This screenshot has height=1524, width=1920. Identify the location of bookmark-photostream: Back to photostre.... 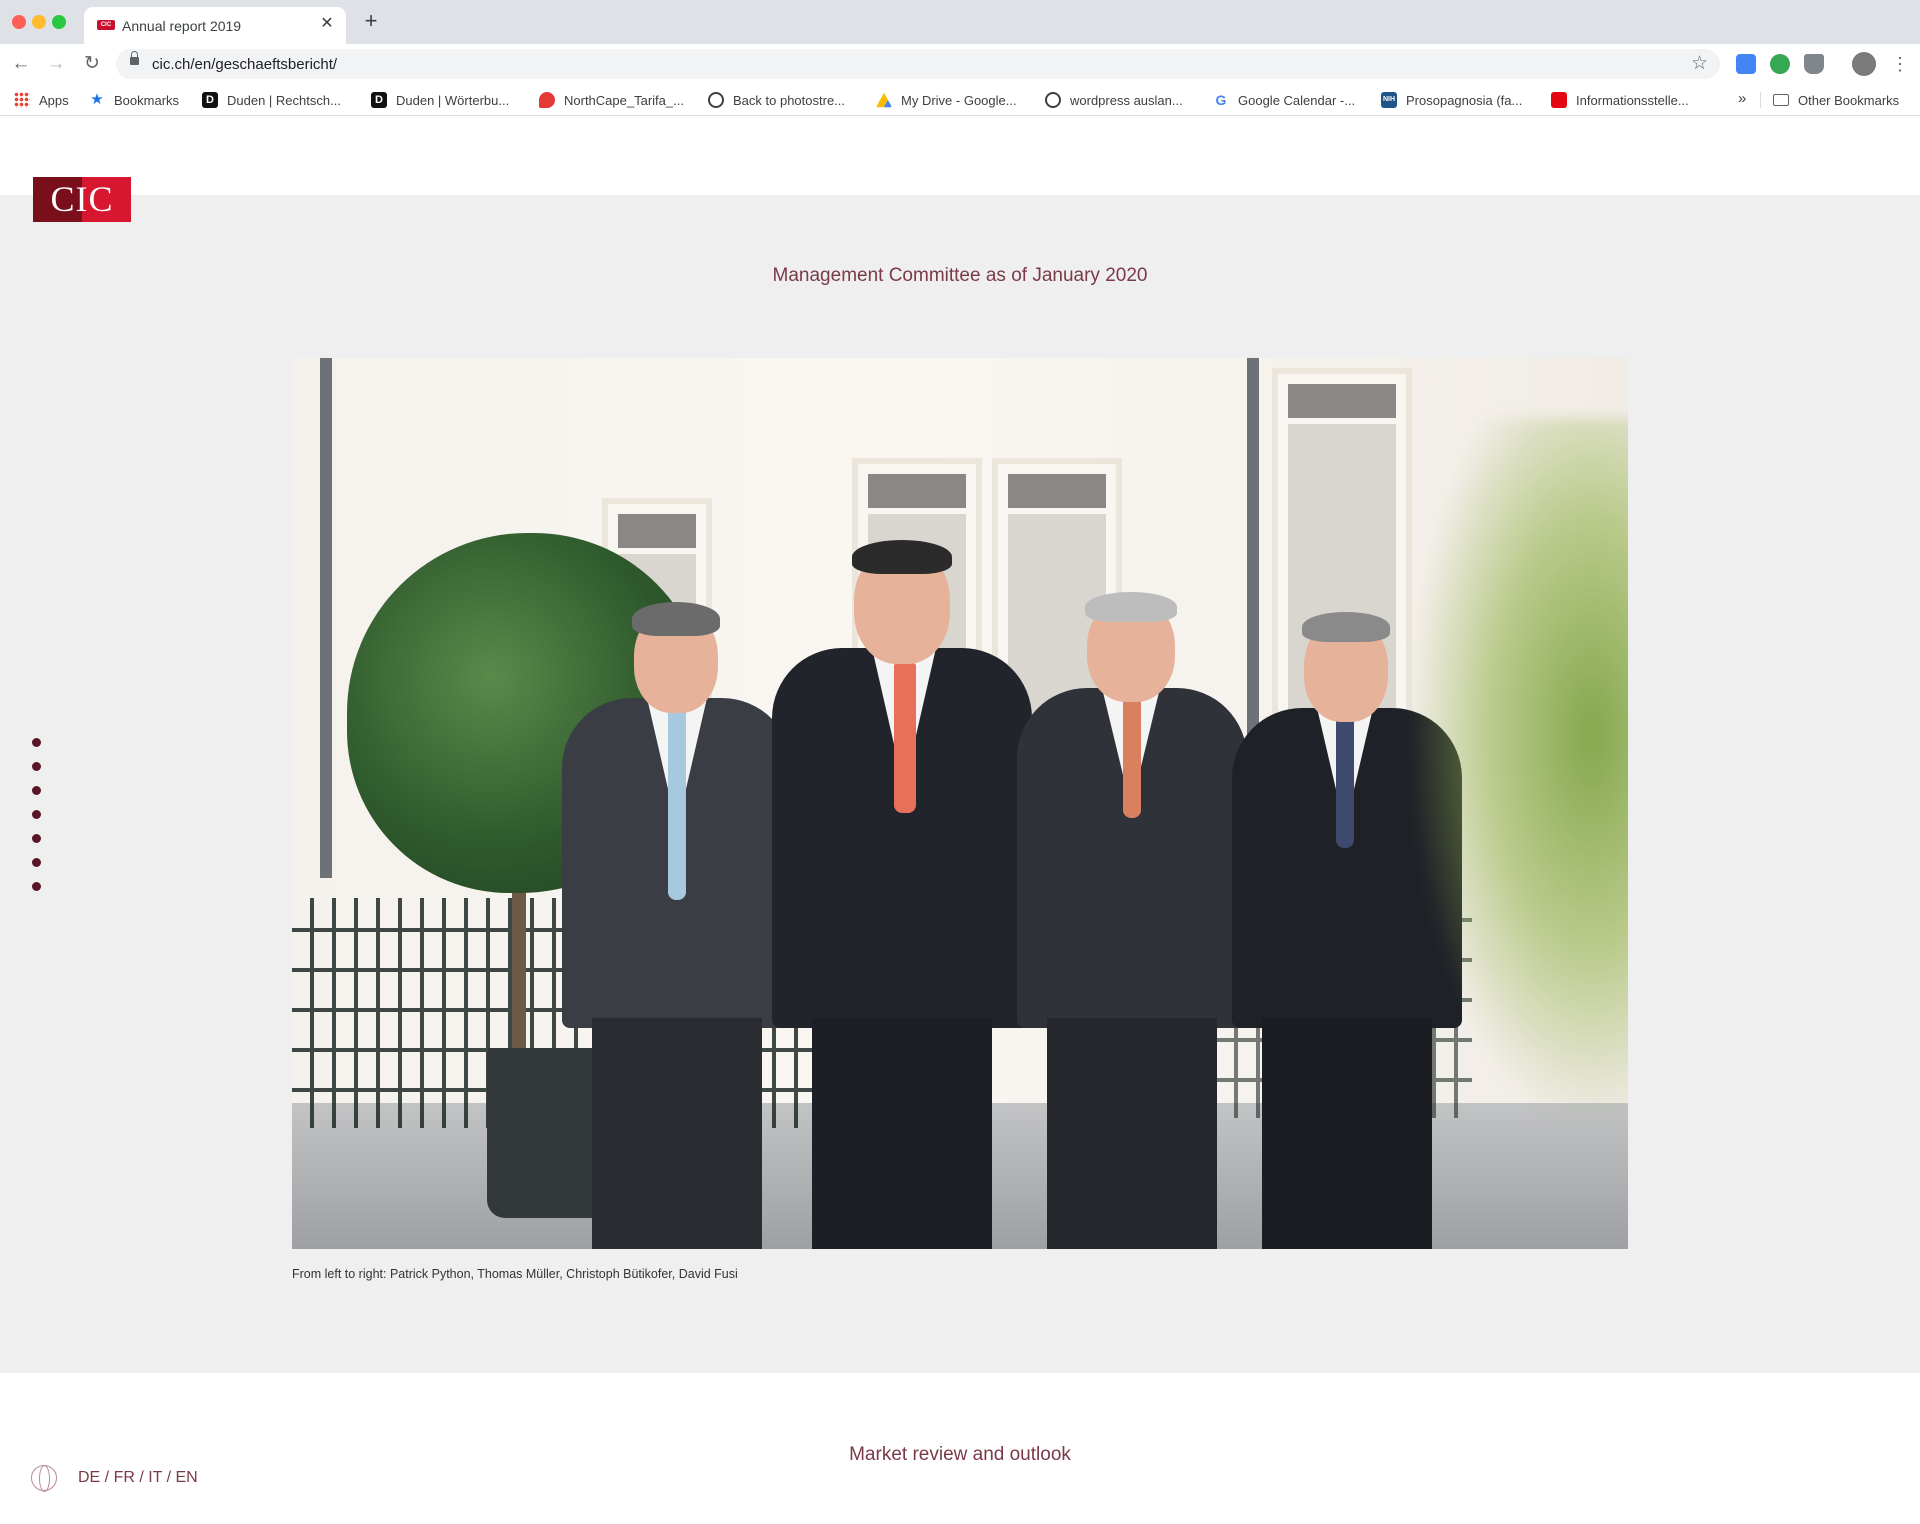
(776, 100).